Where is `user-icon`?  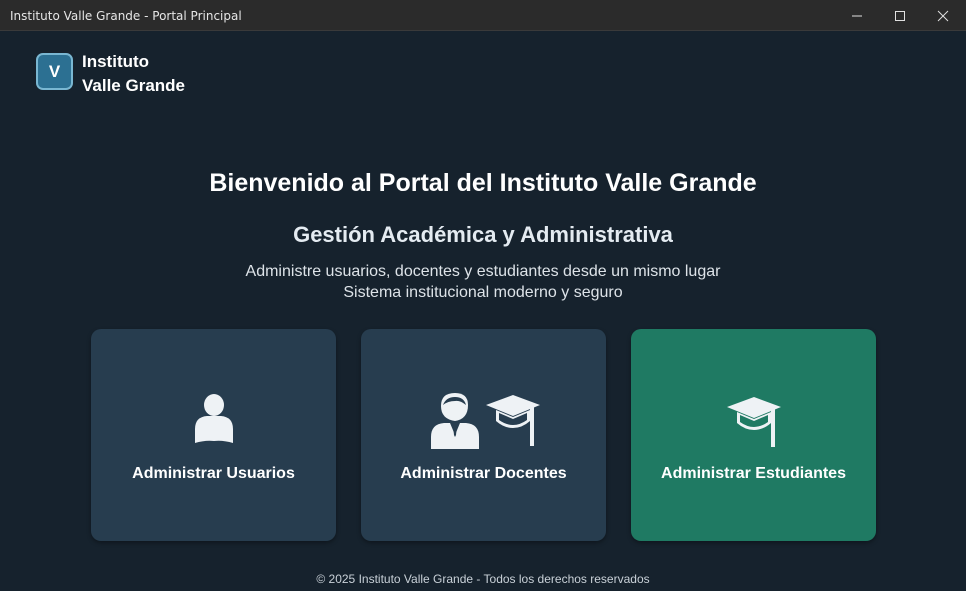
user-icon is located at coordinates (214, 418).